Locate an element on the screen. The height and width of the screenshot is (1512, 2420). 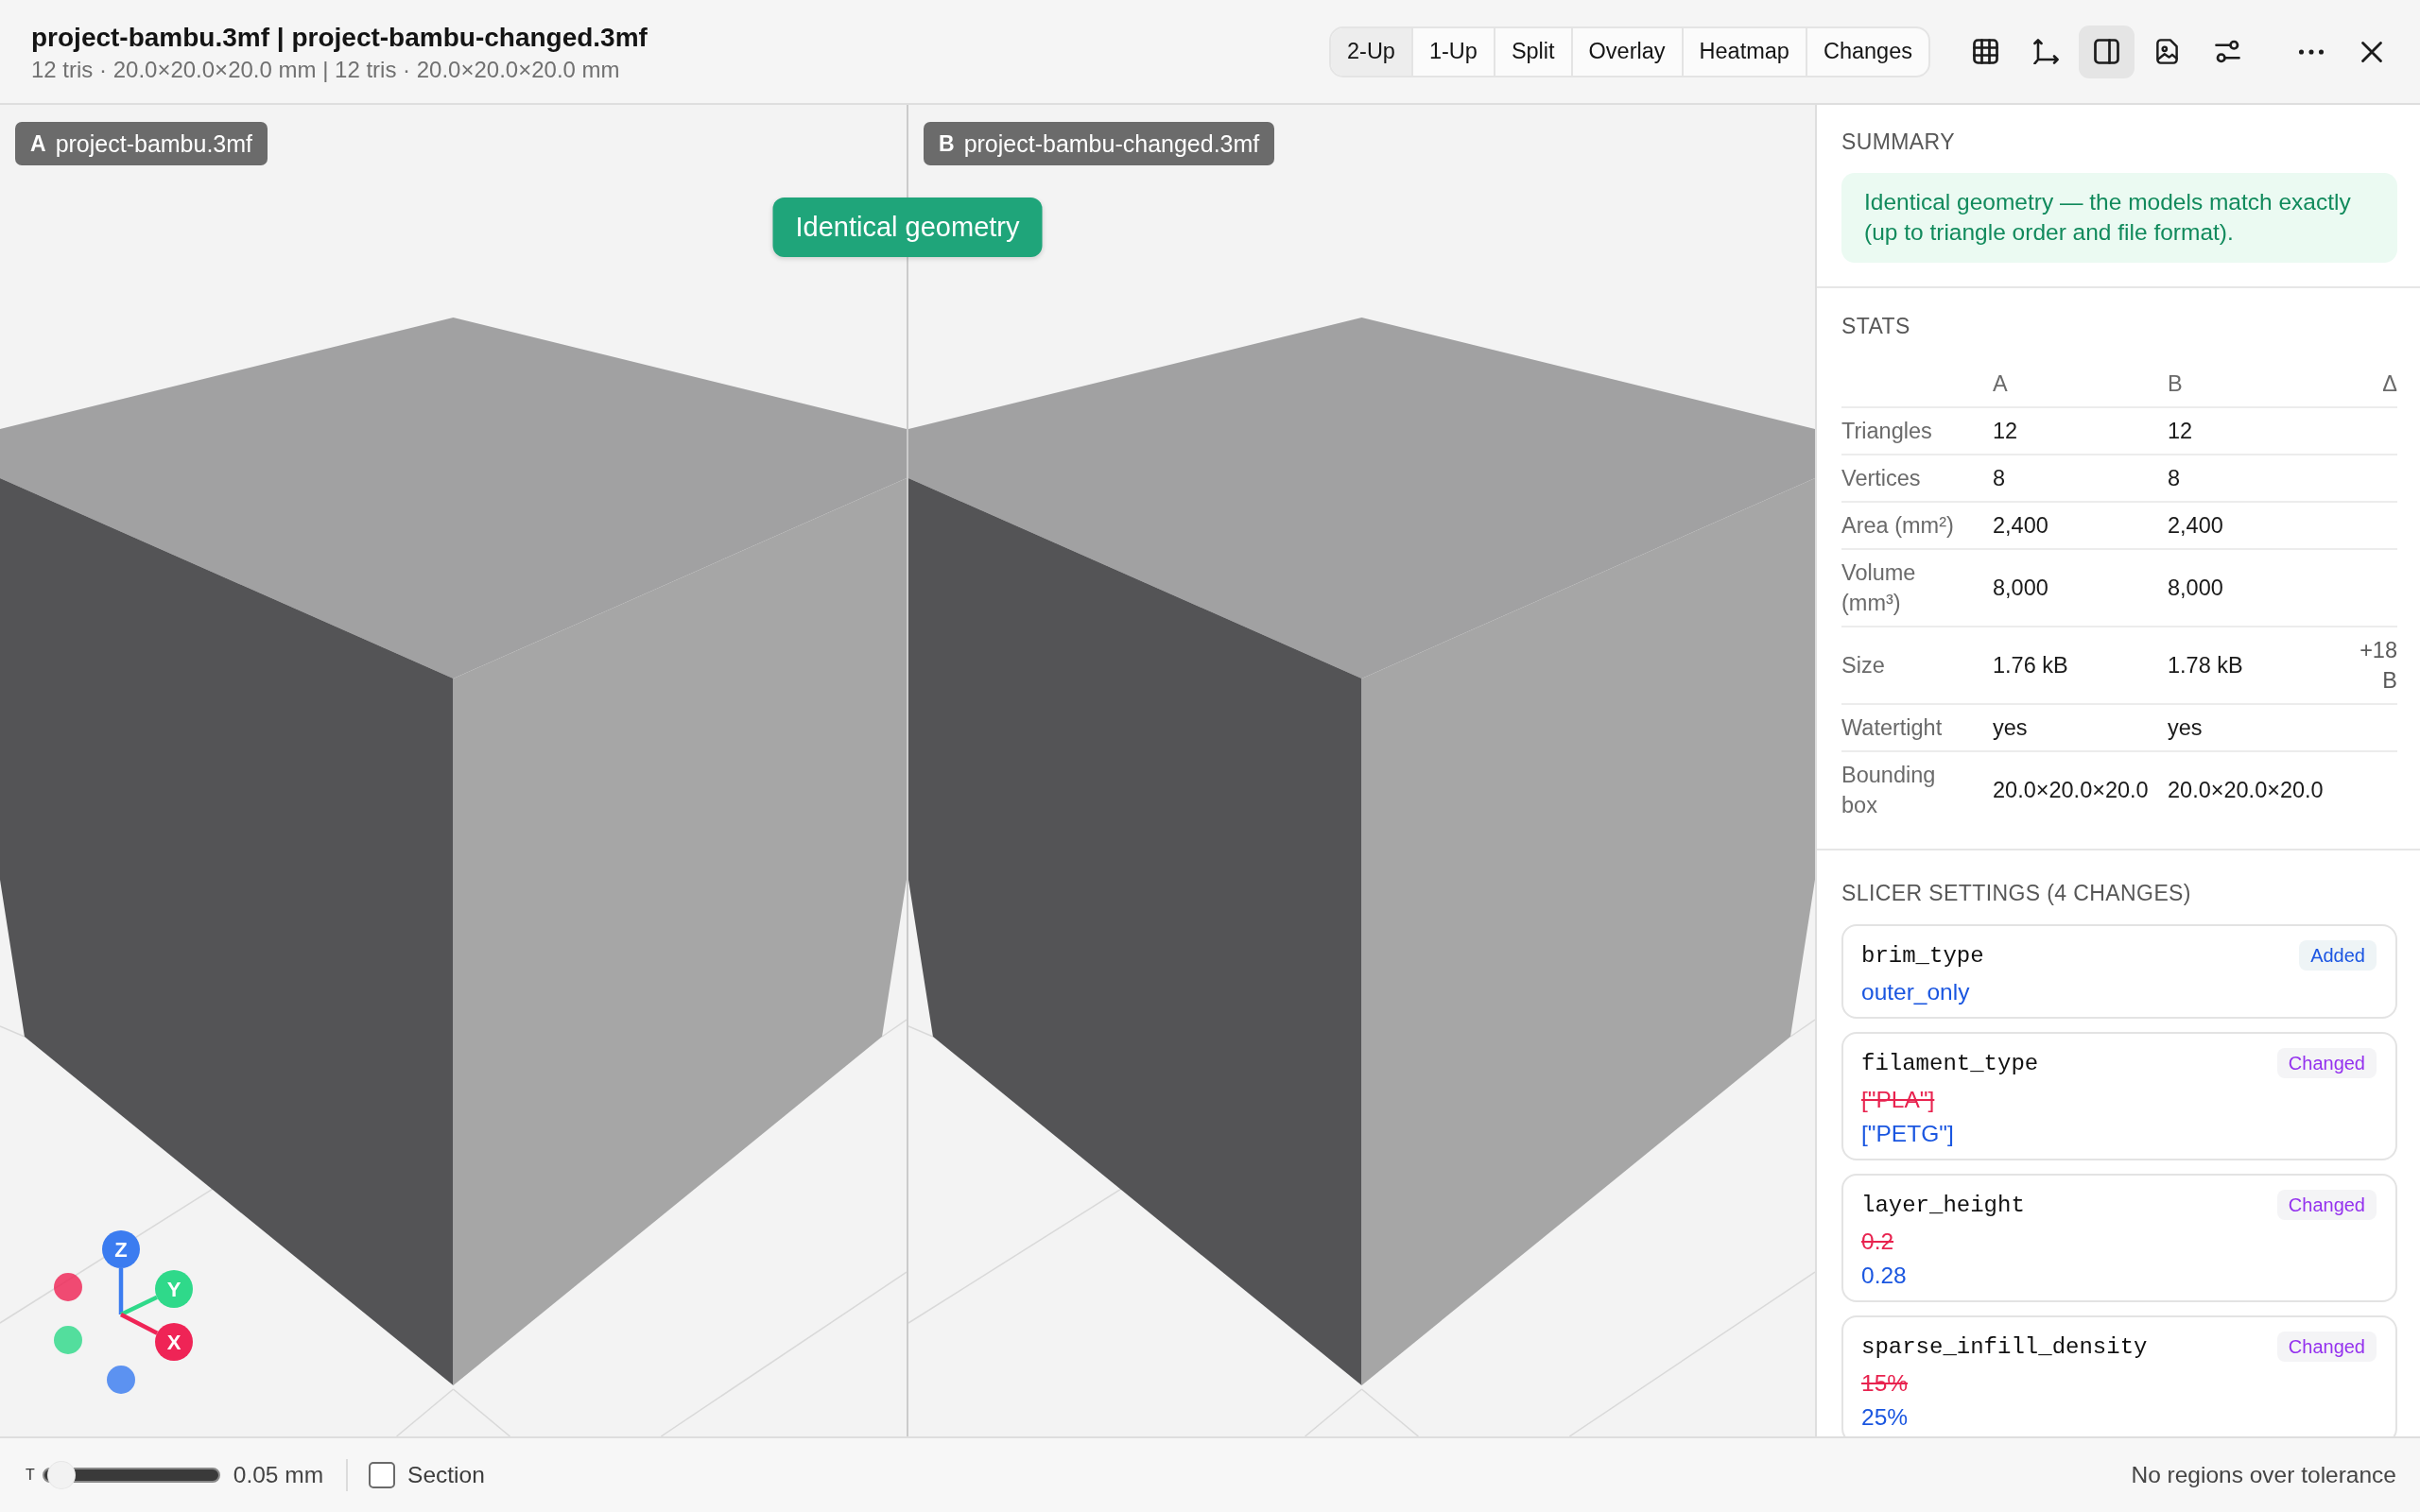
setting-key: filament_type is located at coordinates (1950, 1063).